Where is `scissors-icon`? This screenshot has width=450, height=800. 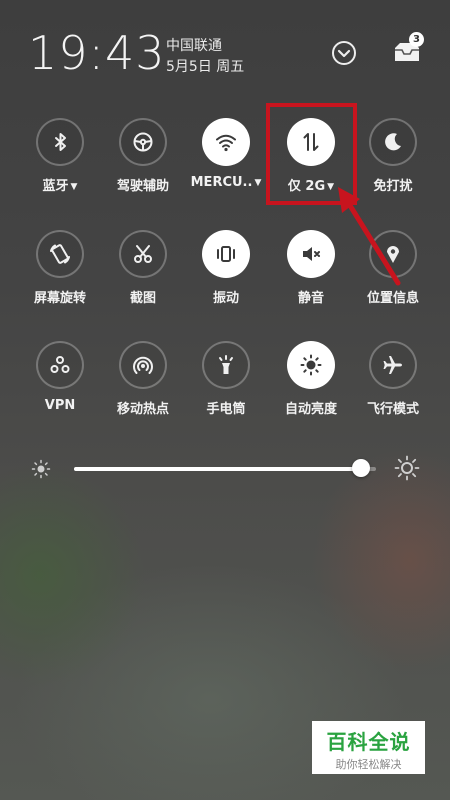
scissors-icon is located at coordinates (143, 254).